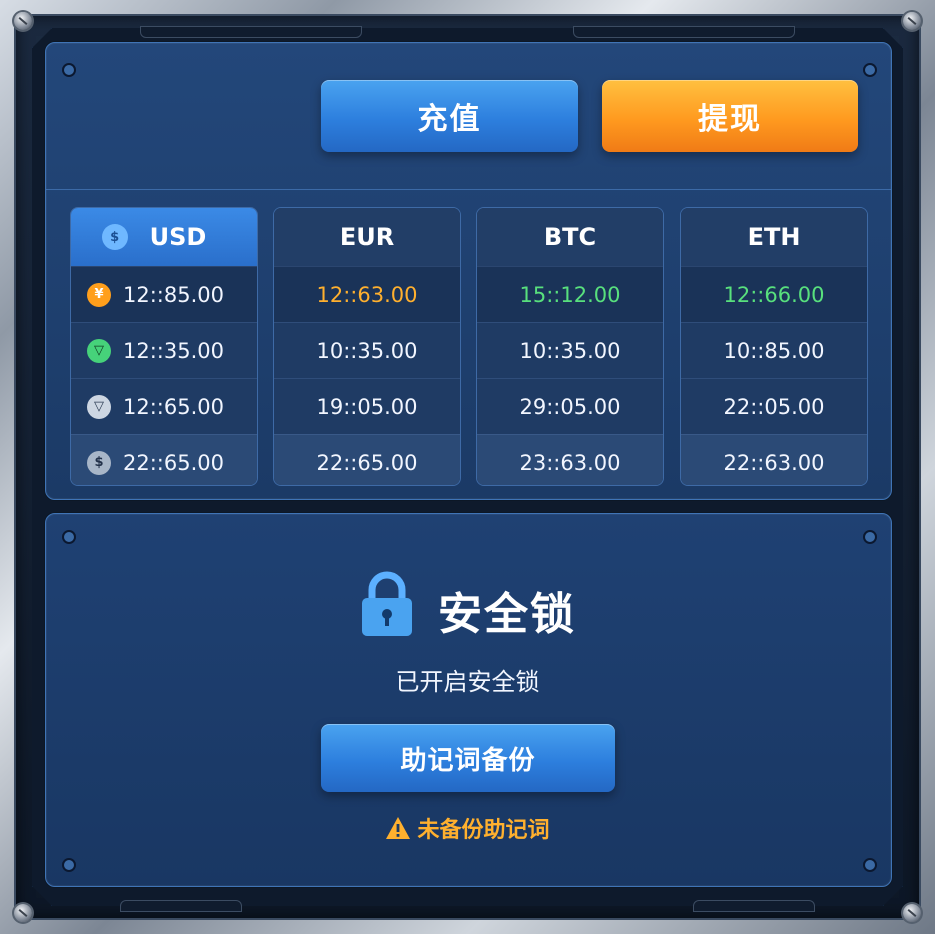 This screenshot has width=935, height=934. What do you see at coordinates (774, 406) in the screenshot?
I see `table-row: 22::05.00` at bounding box center [774, 406].